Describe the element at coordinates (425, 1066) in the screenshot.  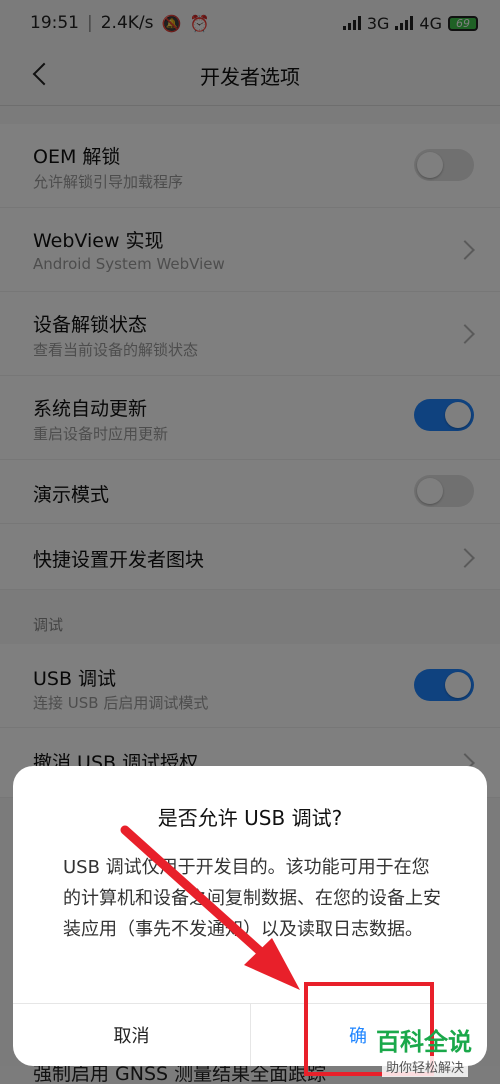
I see `watermark-tagline: 助你轻松解决` at that location.